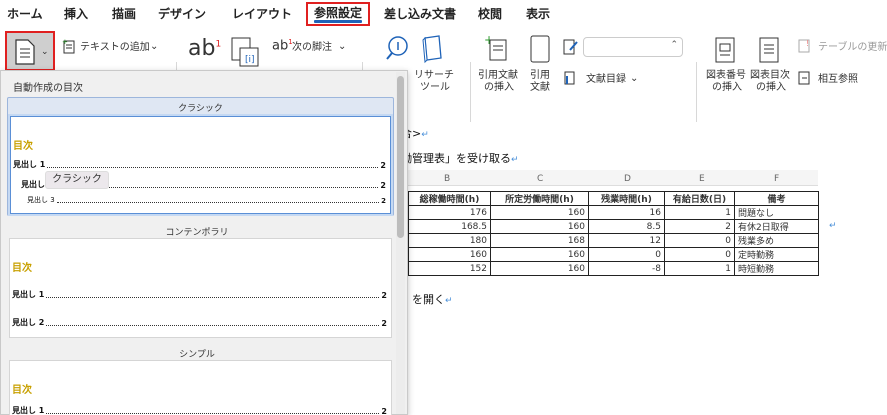 The image size is (887, 415). I want to click on tab-layout: レイアウト, so click(262, 13).